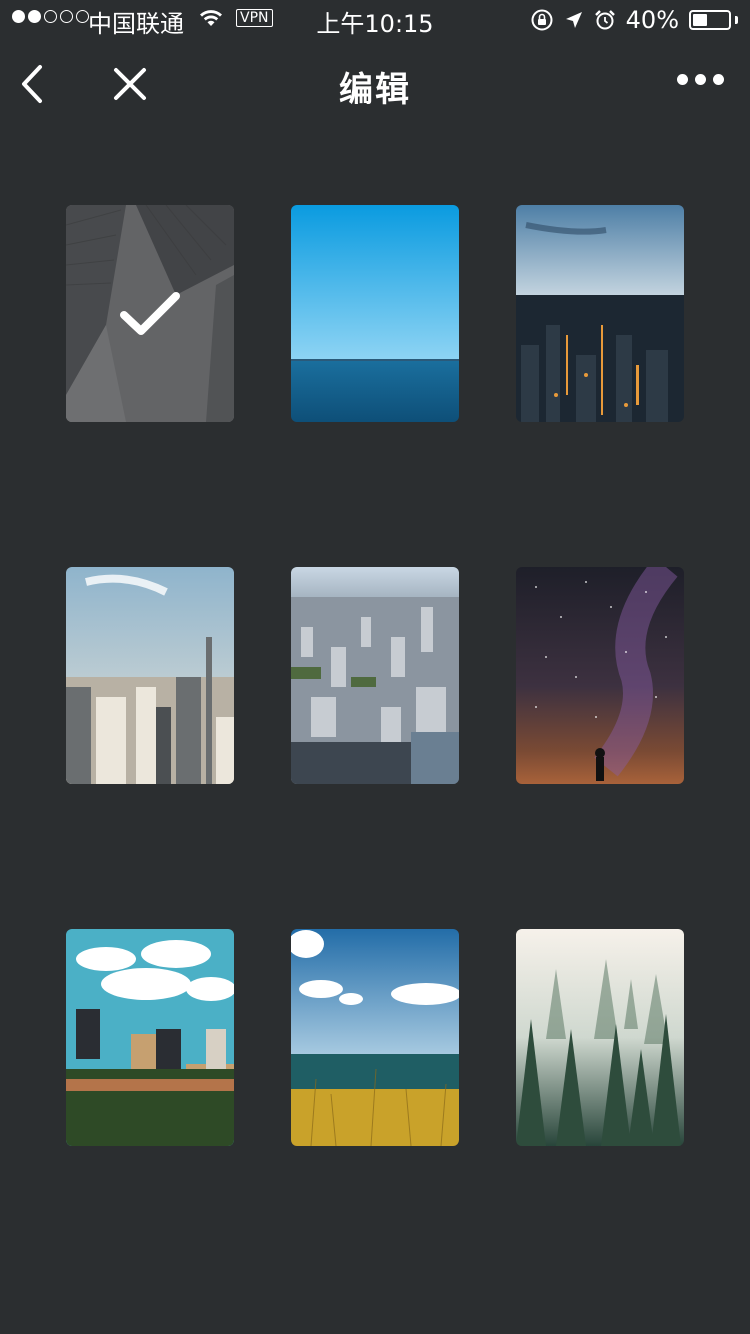 This screenshot has width=750, height=1334. I want to click on checkmark-icon, so click(150, 313).